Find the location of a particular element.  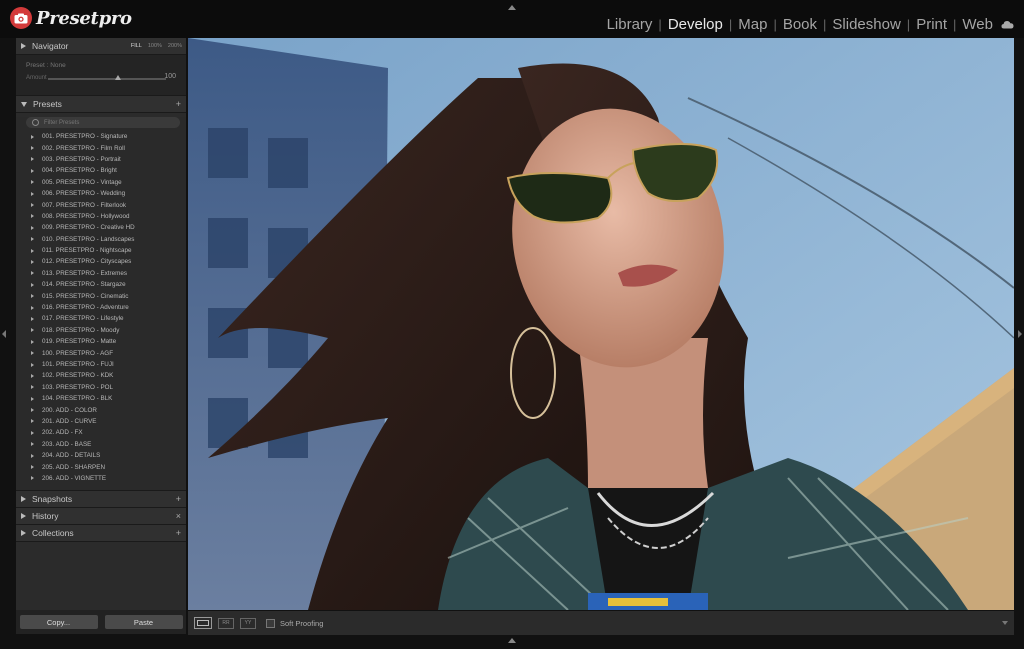

preset-folder-item: 013. PRESETPRO - Extremes is located at coordinates (101, 273).